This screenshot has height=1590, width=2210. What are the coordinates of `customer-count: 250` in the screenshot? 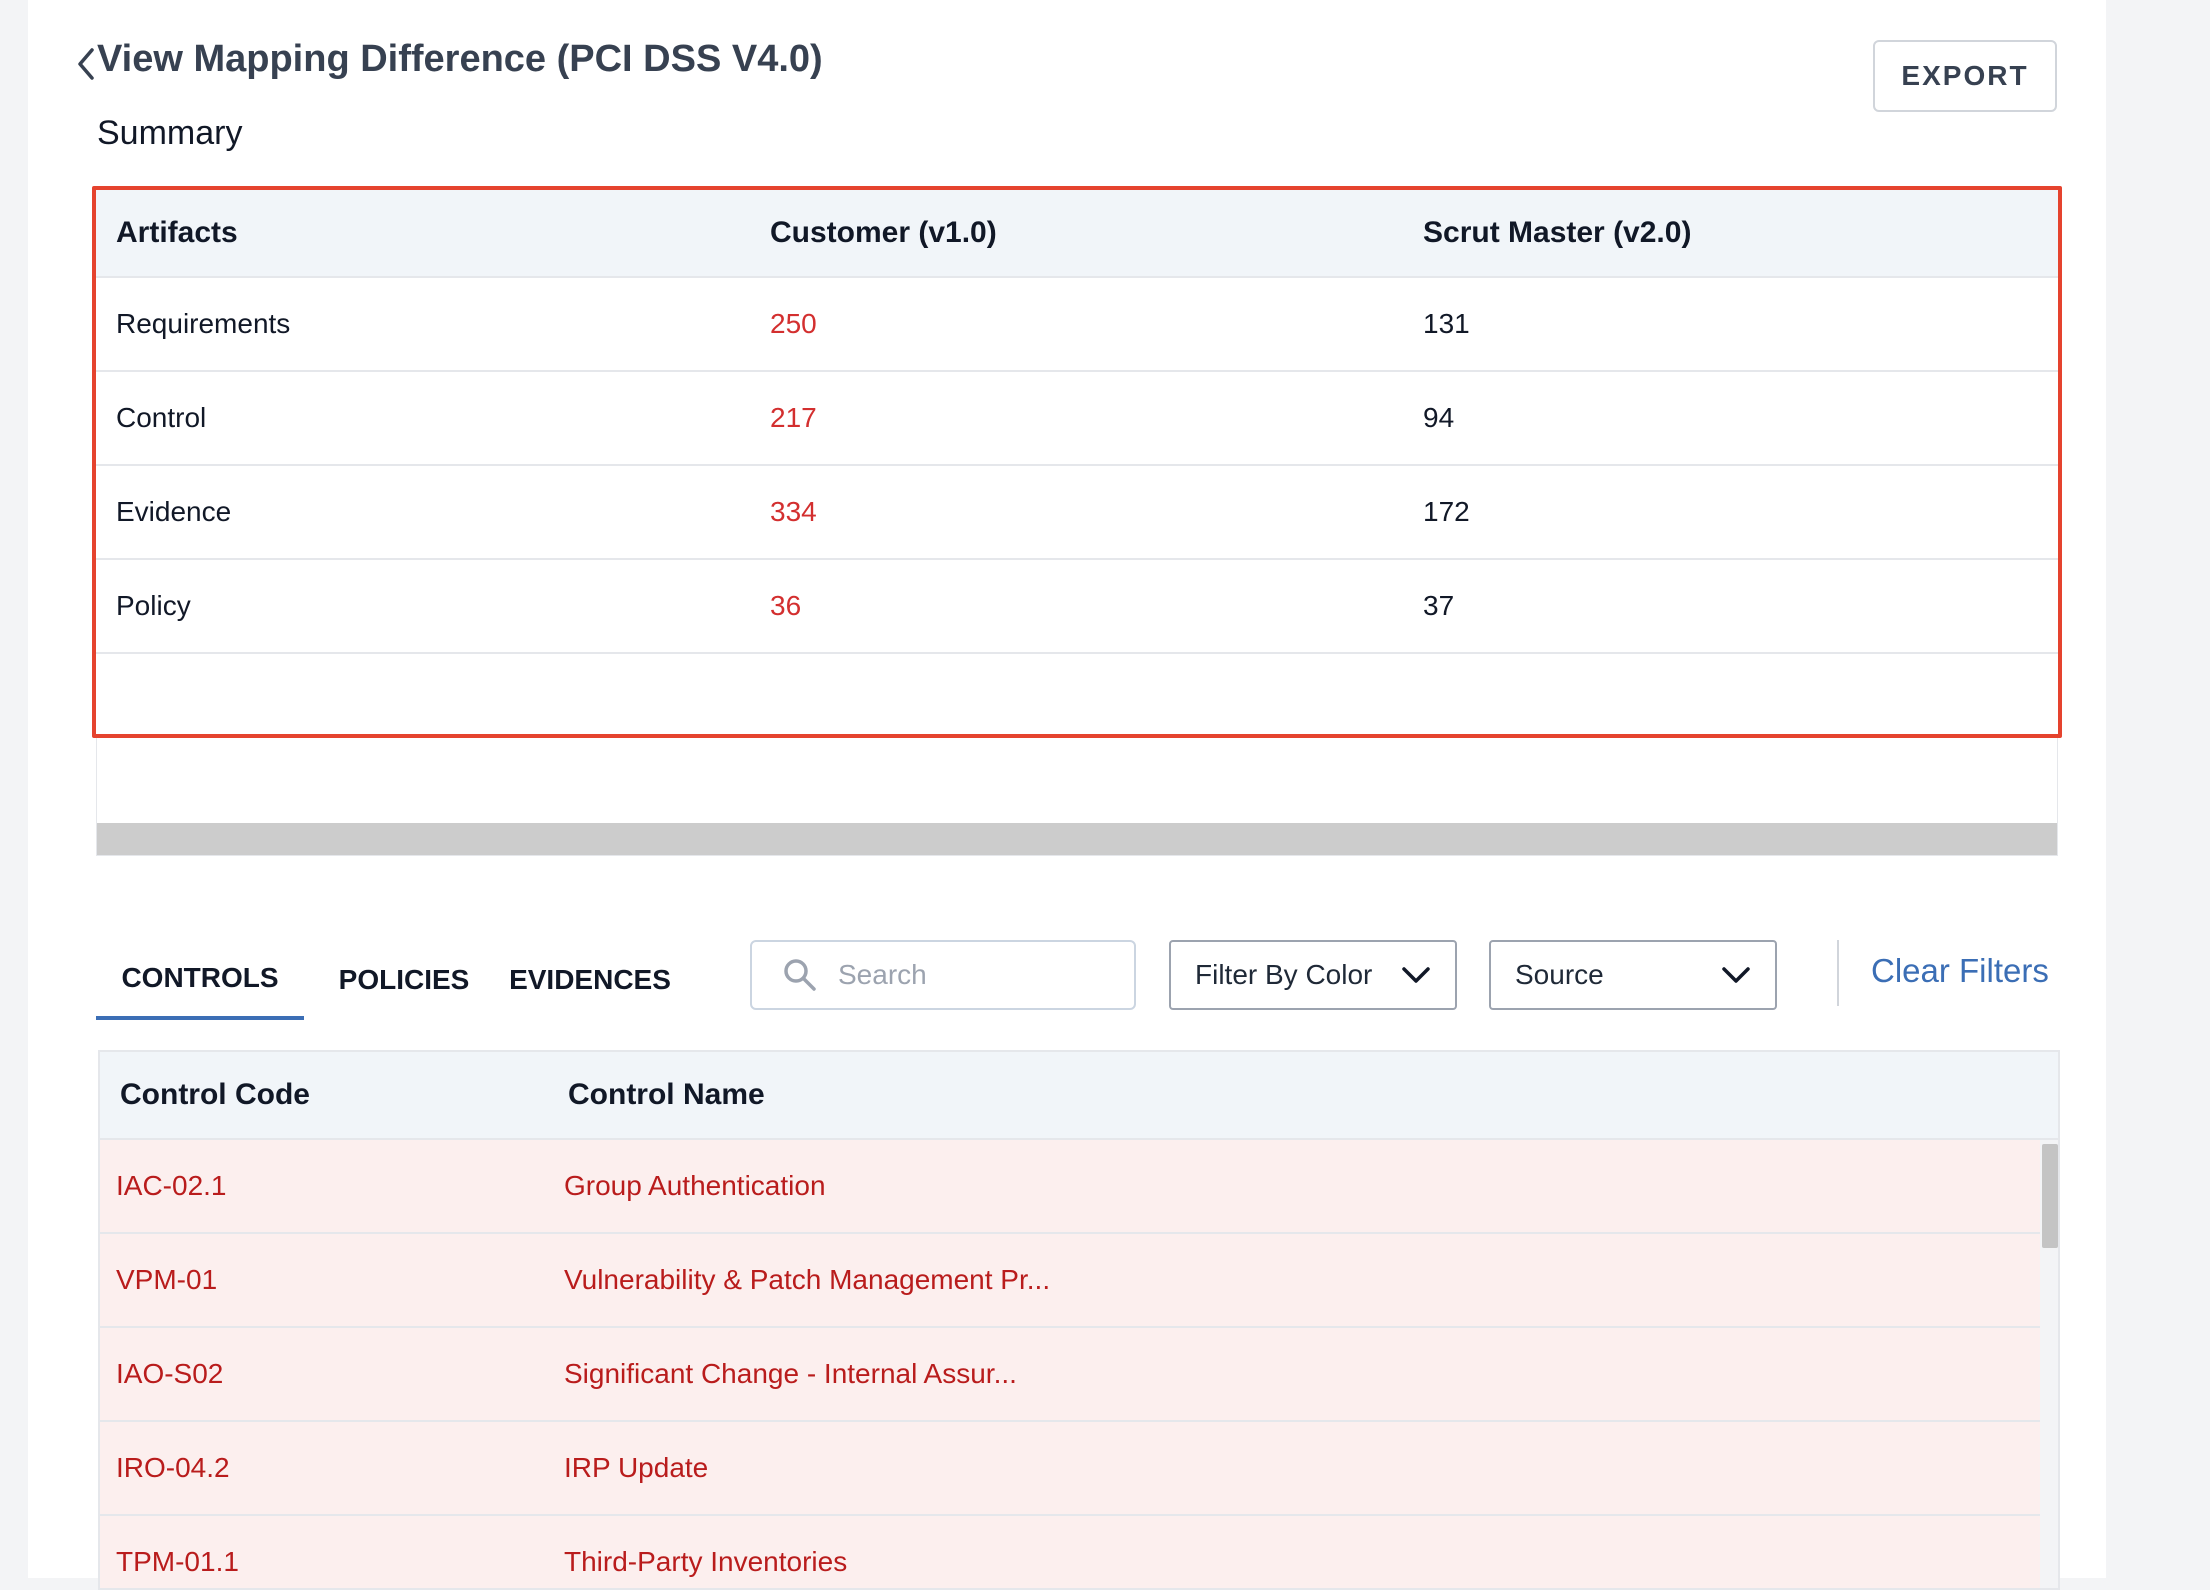 It's located at (793, 323).